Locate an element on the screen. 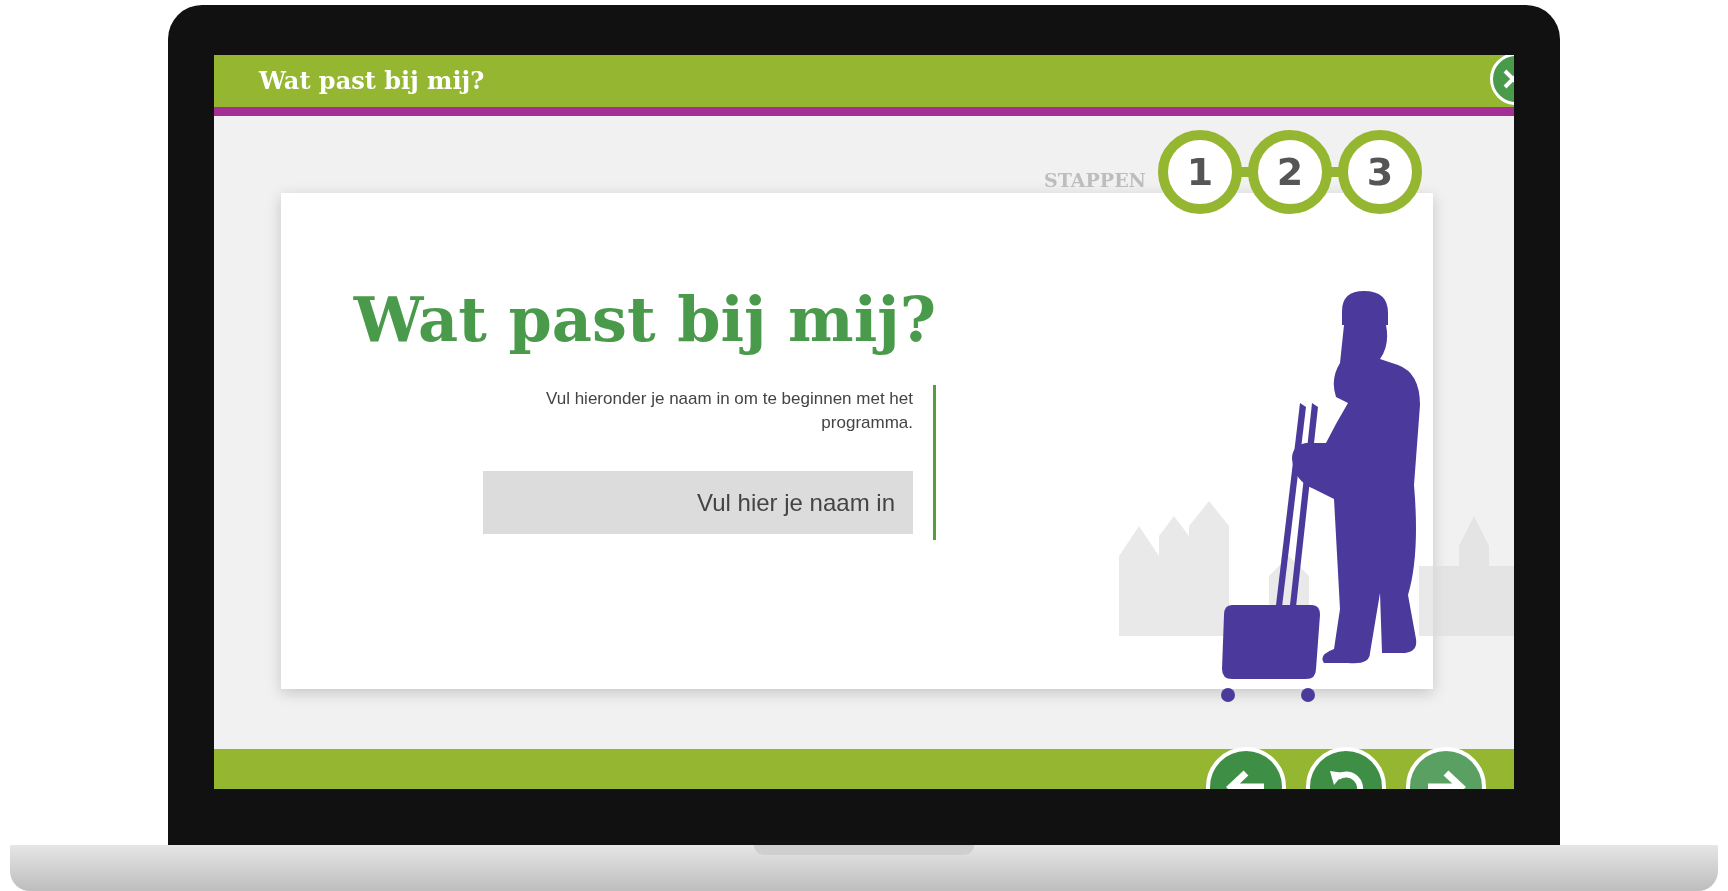 This screenshot has height=891, width=1728. step-indicator: 1 is located at coordinates (1200, 172).